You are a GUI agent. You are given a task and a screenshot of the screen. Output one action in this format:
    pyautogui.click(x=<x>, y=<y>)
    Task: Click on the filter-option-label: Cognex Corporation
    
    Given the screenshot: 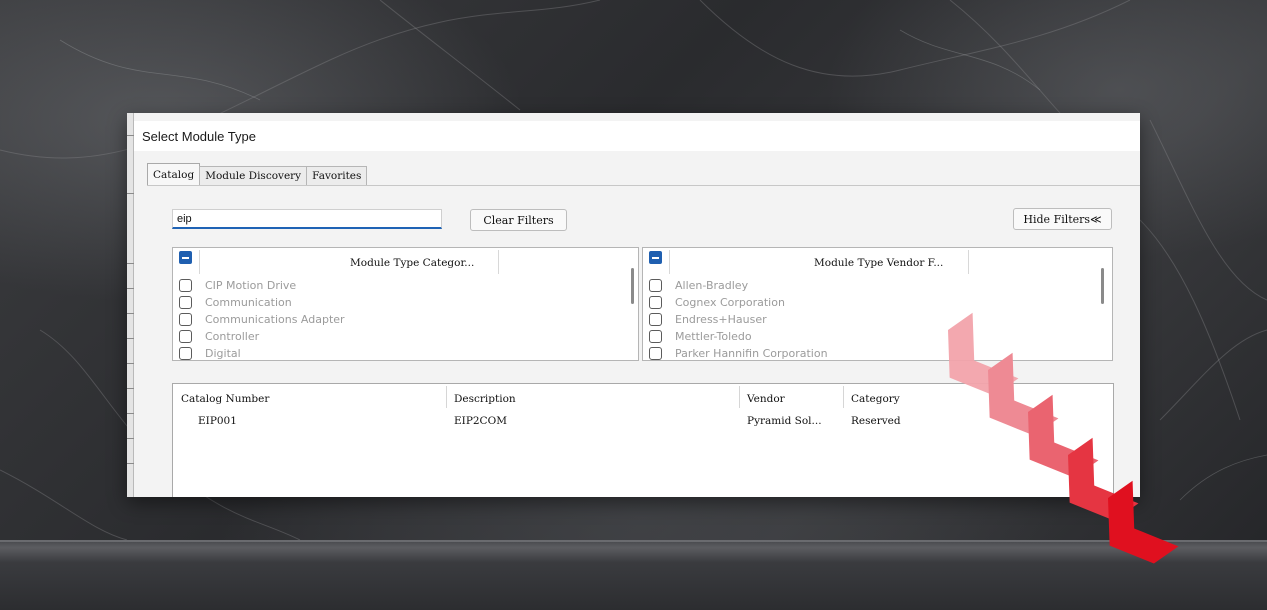 What is the action you would take?
    pyautogui.click(x=730, y=302)
    